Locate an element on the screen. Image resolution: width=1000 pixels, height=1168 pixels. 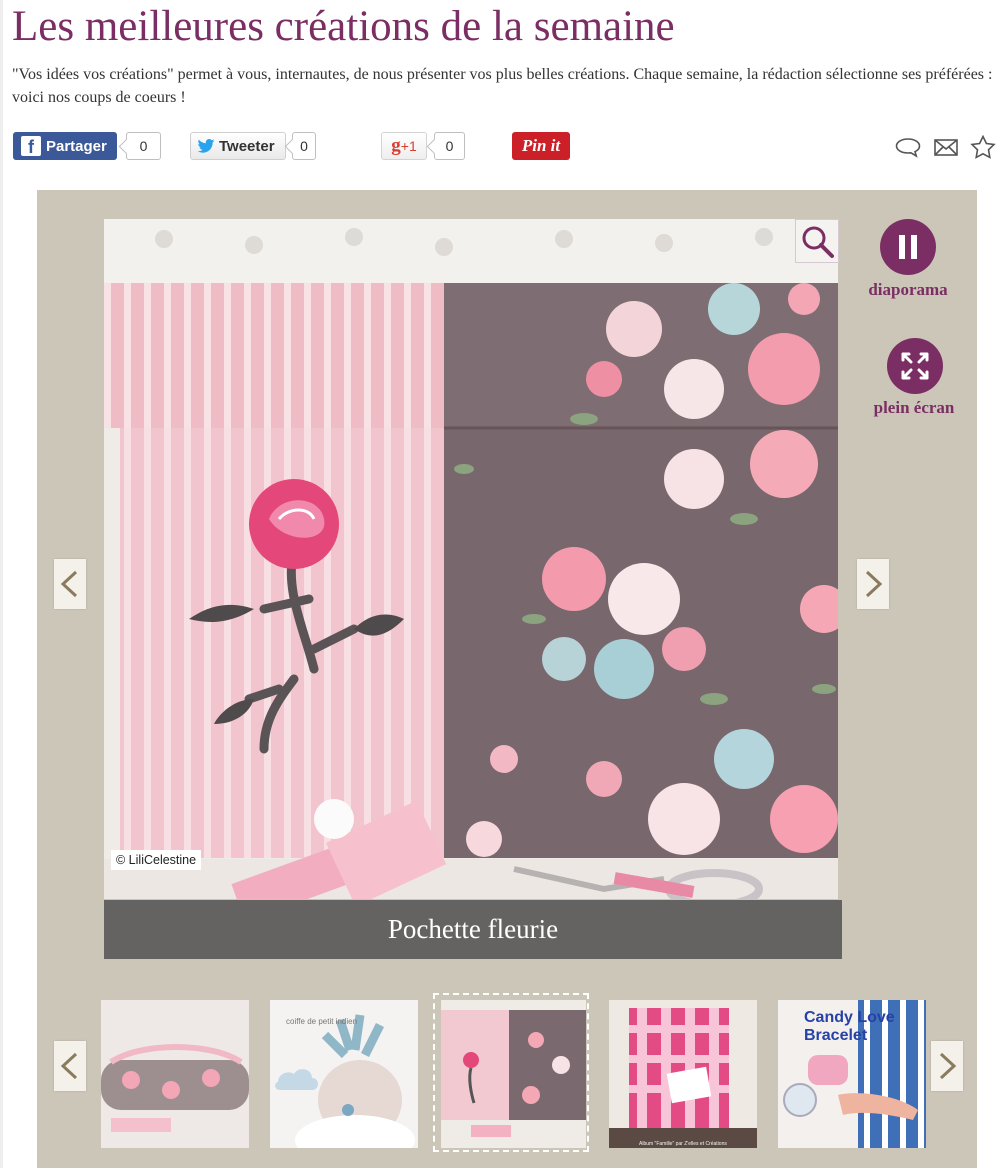
facebook-share-button: f Partager is located at coordinates (65, 146).